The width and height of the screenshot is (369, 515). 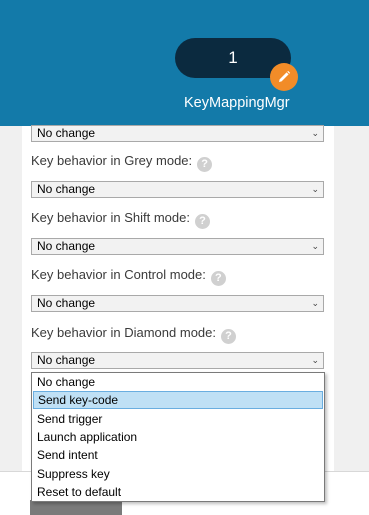 What do you see at coordinates (177, 303) in the screenshot?
I see `control-mode-select: No change ⌄` at bounding box center [177, 303].